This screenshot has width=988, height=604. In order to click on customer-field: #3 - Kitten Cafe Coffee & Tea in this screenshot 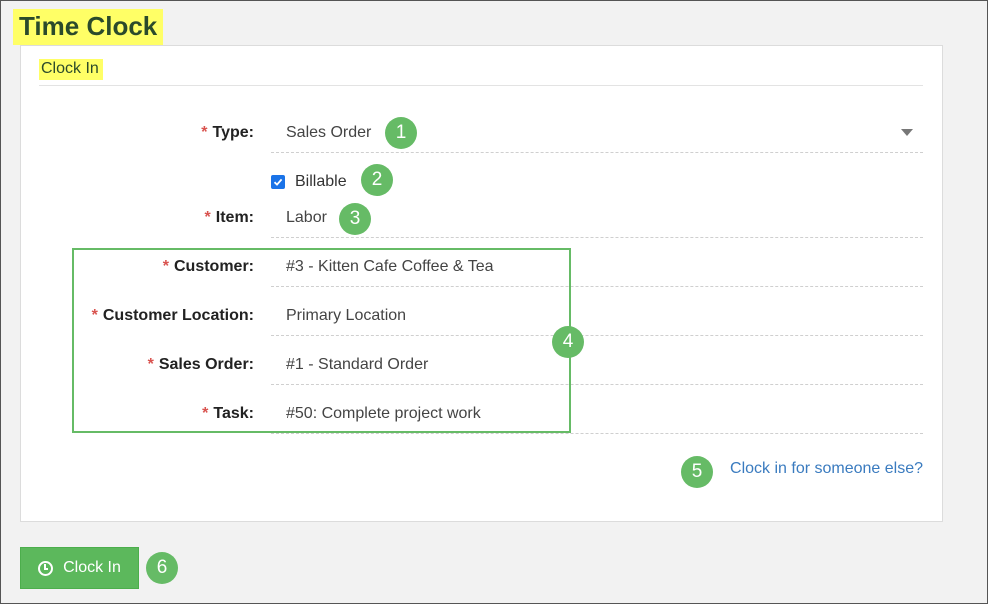, I will do `click(597, 267)`.